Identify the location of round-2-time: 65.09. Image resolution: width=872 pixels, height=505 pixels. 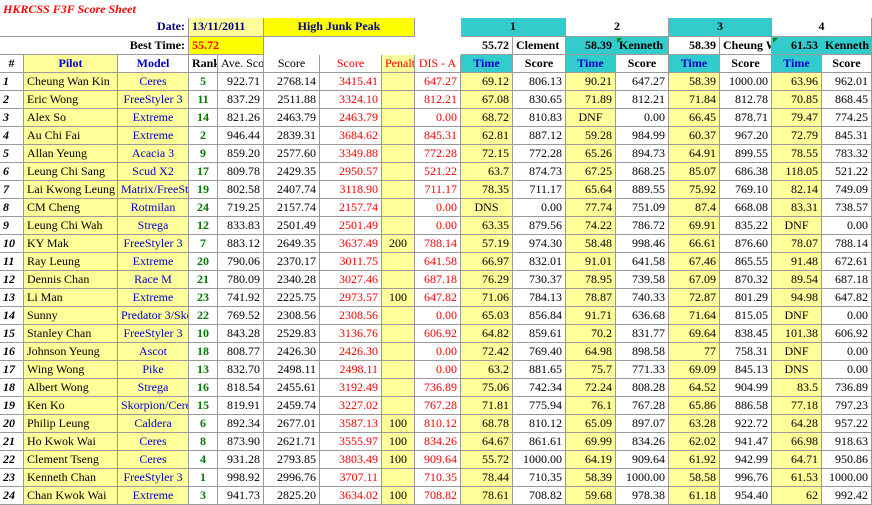
(591, 424).